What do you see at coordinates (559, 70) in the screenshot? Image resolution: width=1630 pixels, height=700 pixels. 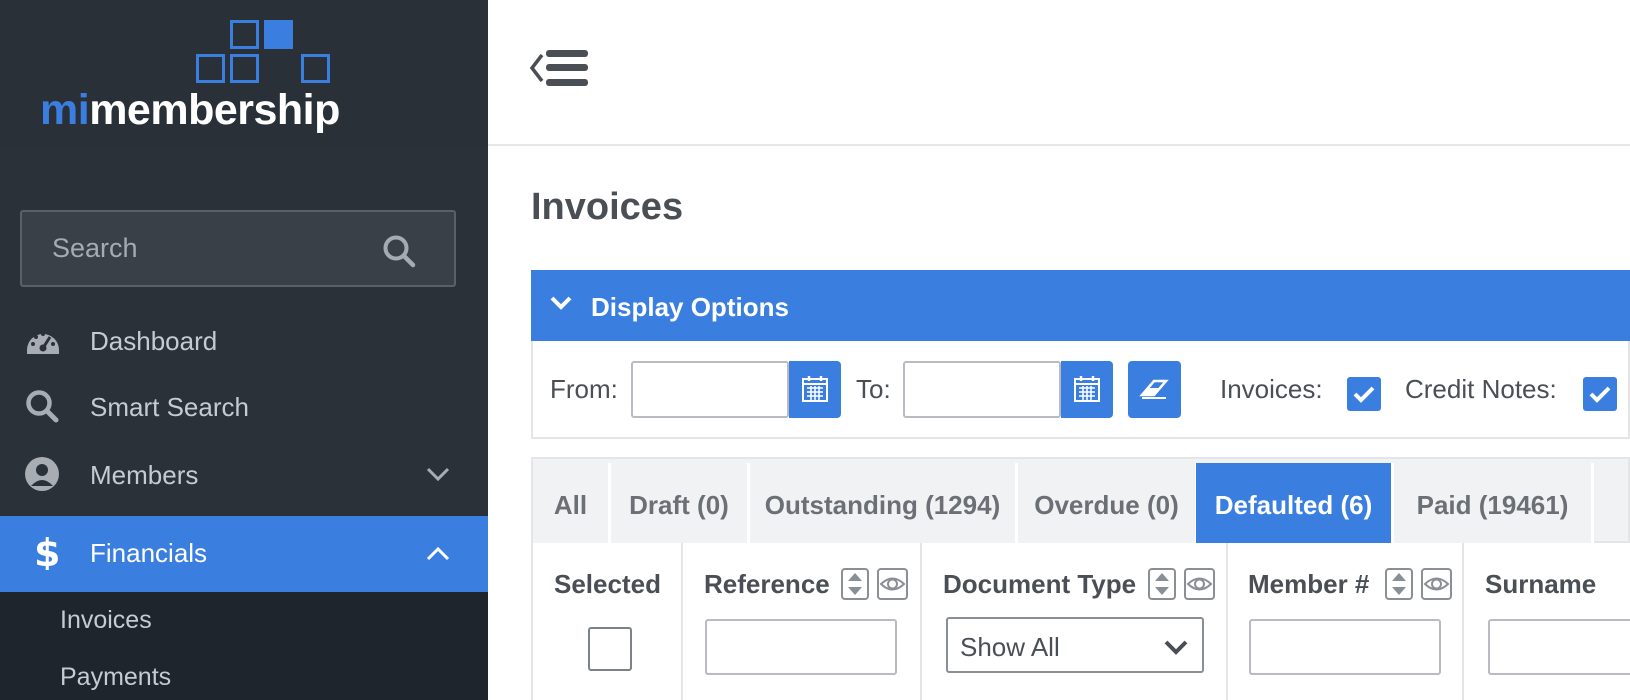 I see `sidebar-toggle-icon` at bounding box center [559, 70].